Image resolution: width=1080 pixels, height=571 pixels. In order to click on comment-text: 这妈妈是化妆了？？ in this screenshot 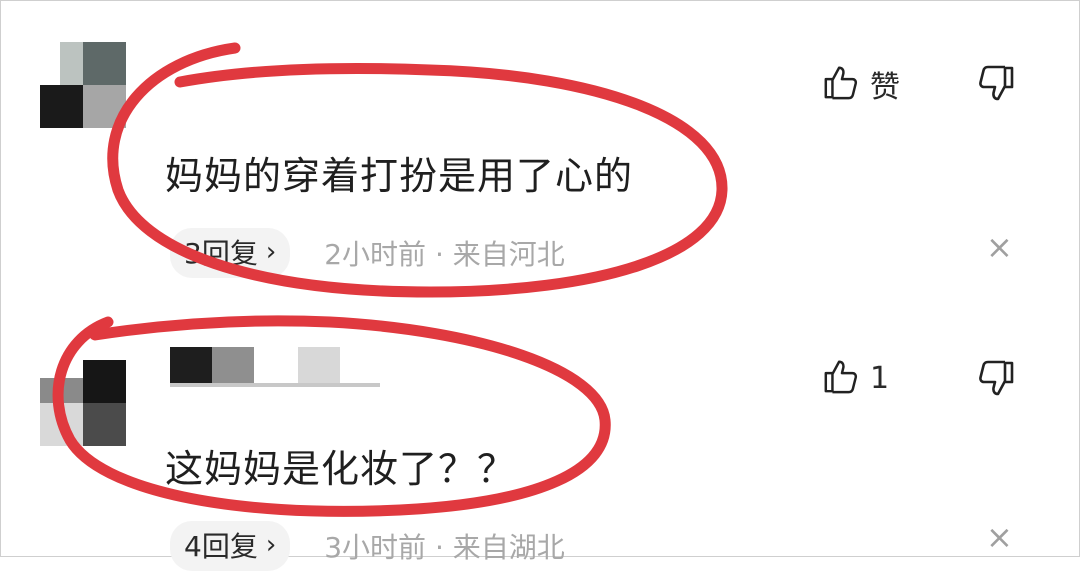, I will do `click(341, 469)`.